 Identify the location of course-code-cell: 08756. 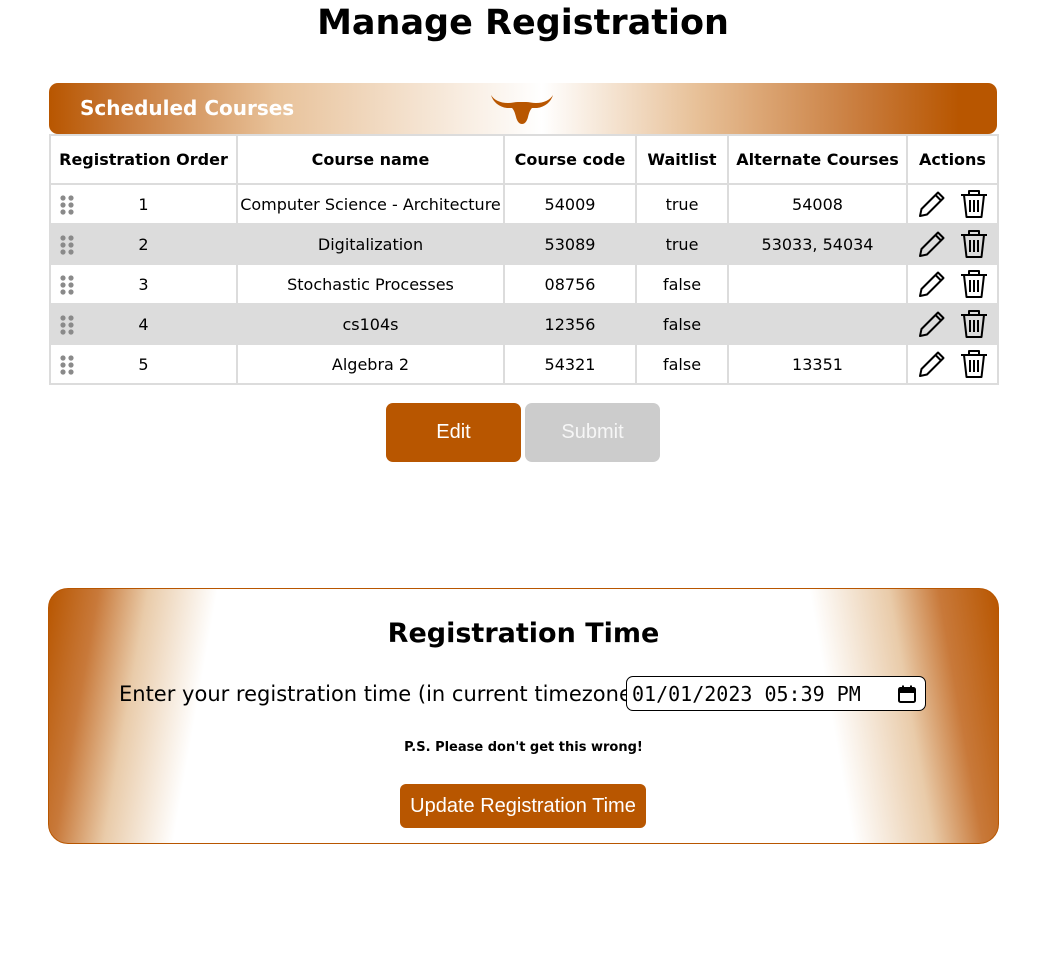
(570, 284).